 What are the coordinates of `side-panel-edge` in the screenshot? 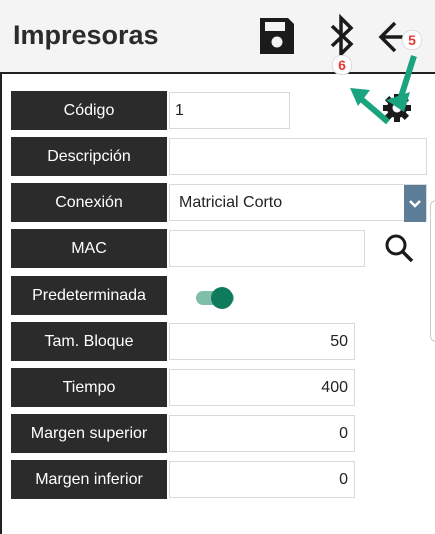 It's located at (432, 271).